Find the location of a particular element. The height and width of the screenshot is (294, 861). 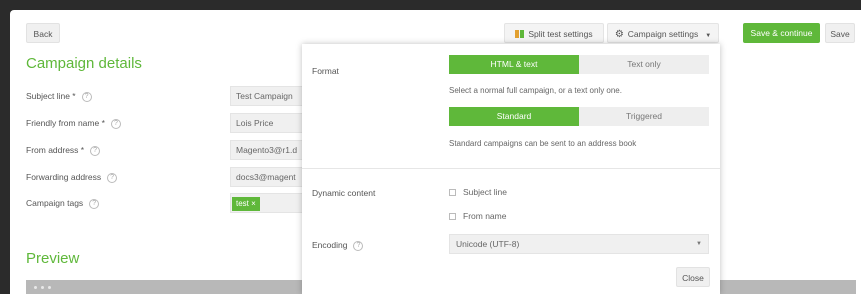

panel-divider is located at coordinates (511, 168).